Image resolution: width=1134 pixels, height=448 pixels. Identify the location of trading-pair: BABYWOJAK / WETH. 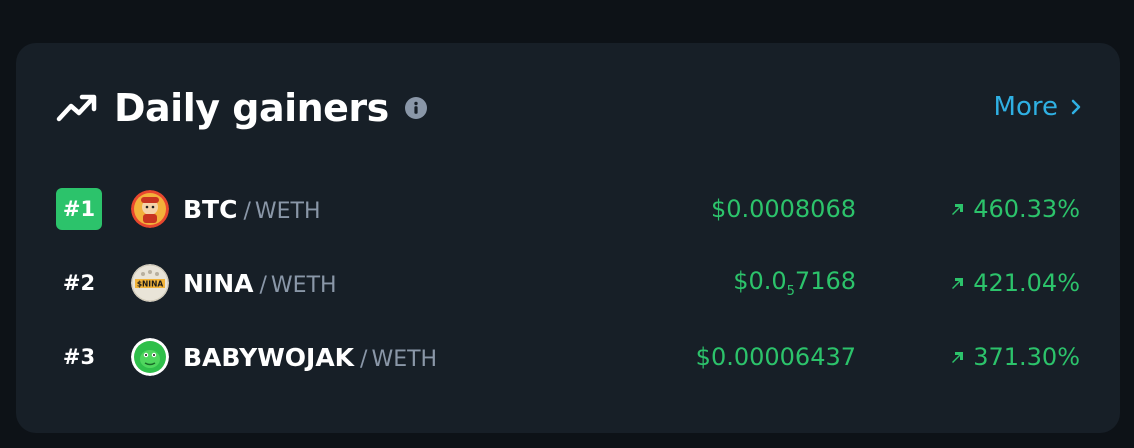
(310, 357).